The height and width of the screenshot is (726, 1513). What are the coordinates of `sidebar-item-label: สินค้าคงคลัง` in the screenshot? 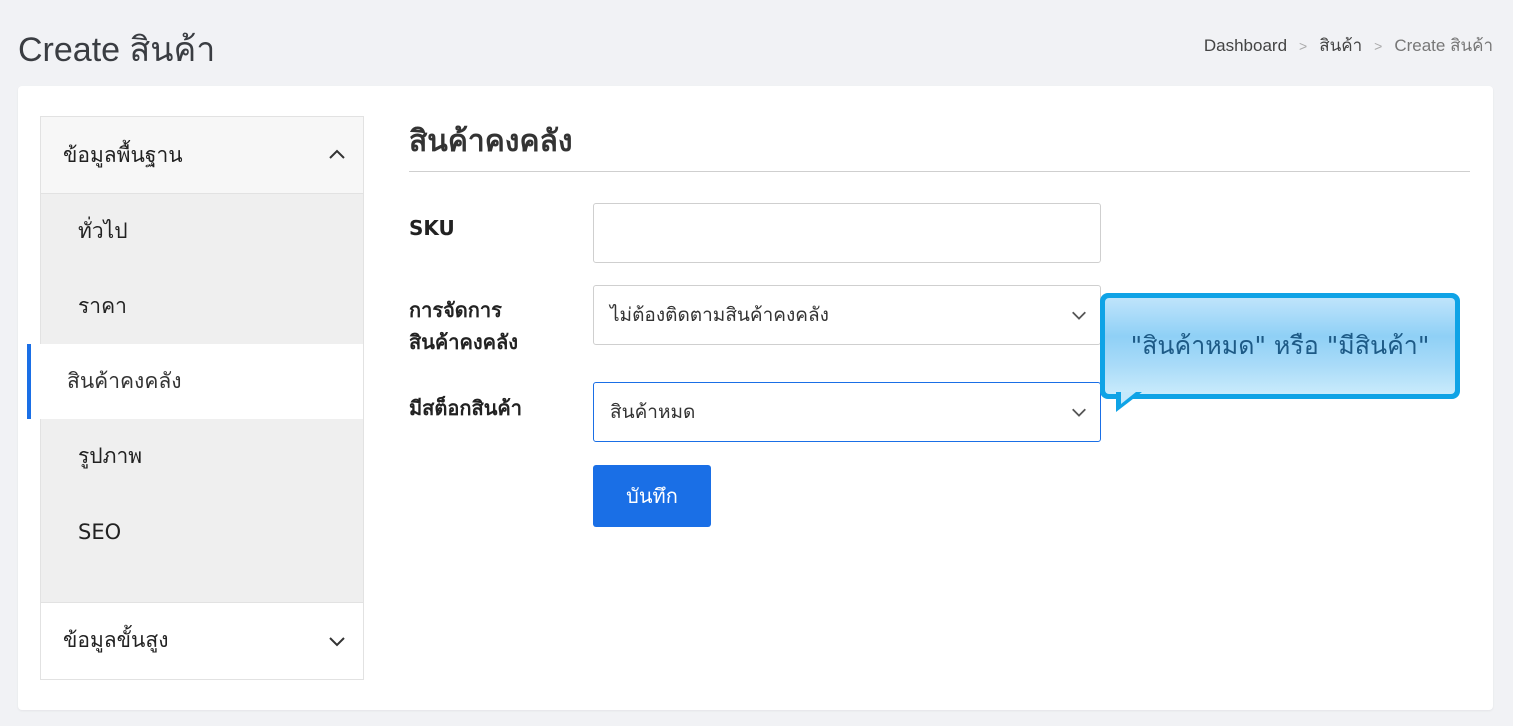 It's located at (124, 381).